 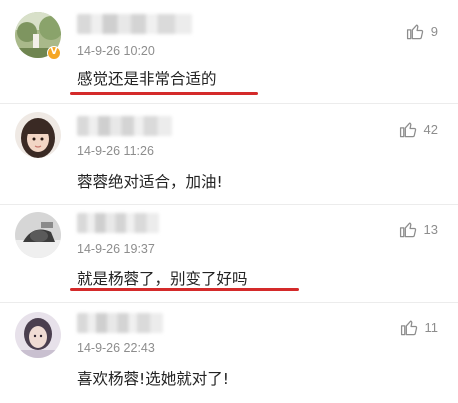 What do you see at coordinates (116, 348) in the screenshot?
I see `comment-timestamp: 14-9-26 22:43` at bounding box center [116, 348].